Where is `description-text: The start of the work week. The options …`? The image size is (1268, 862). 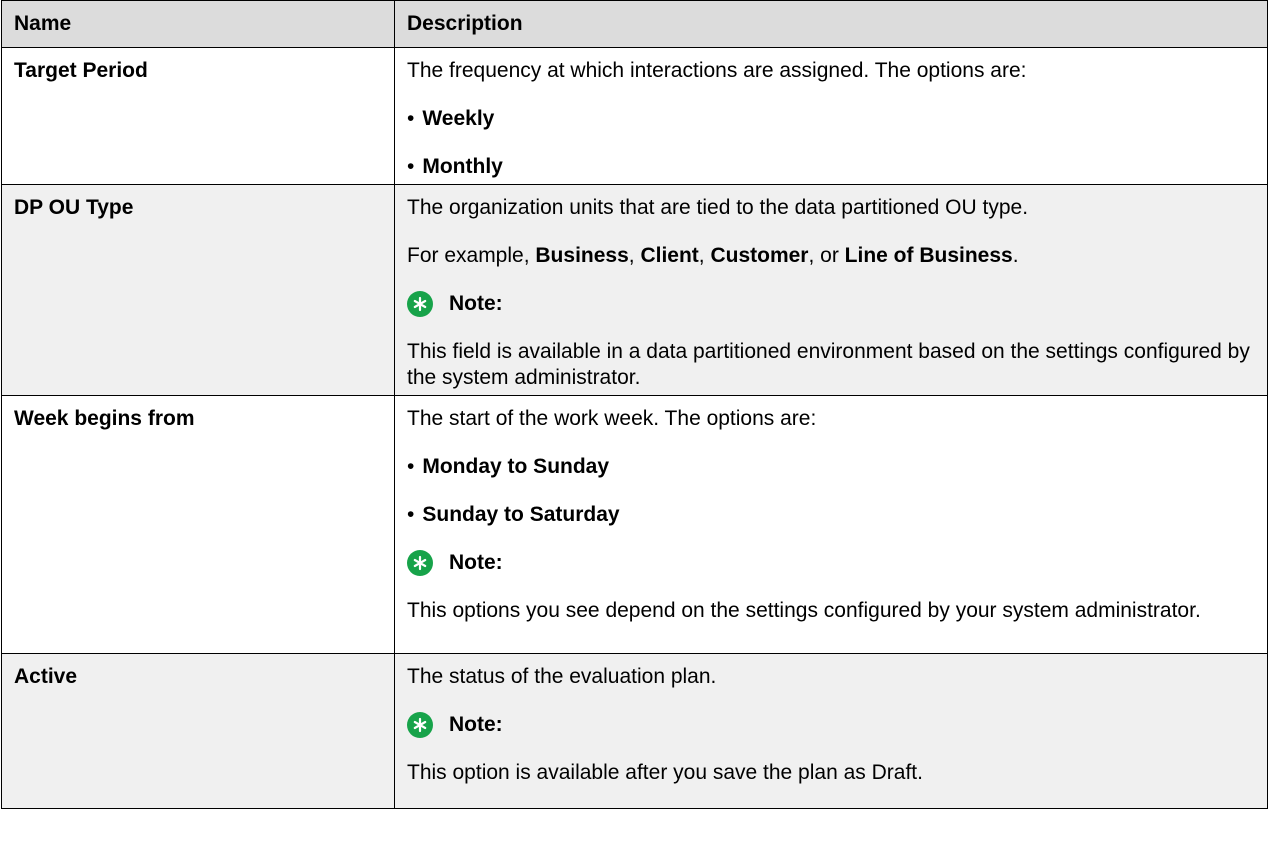
description-text: The start of the work week. The options … is located at coordinates (612, 418).